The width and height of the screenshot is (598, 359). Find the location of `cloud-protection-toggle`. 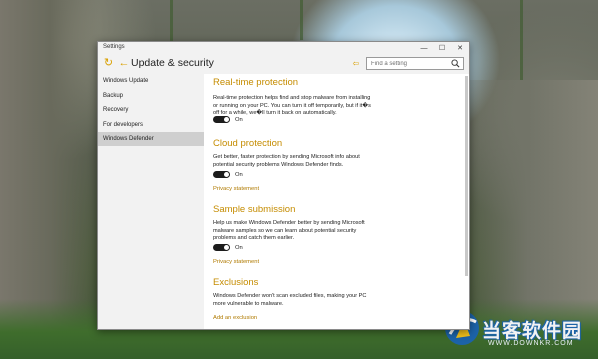

cloud-protection-toggle is located at coordinates (221, 174).